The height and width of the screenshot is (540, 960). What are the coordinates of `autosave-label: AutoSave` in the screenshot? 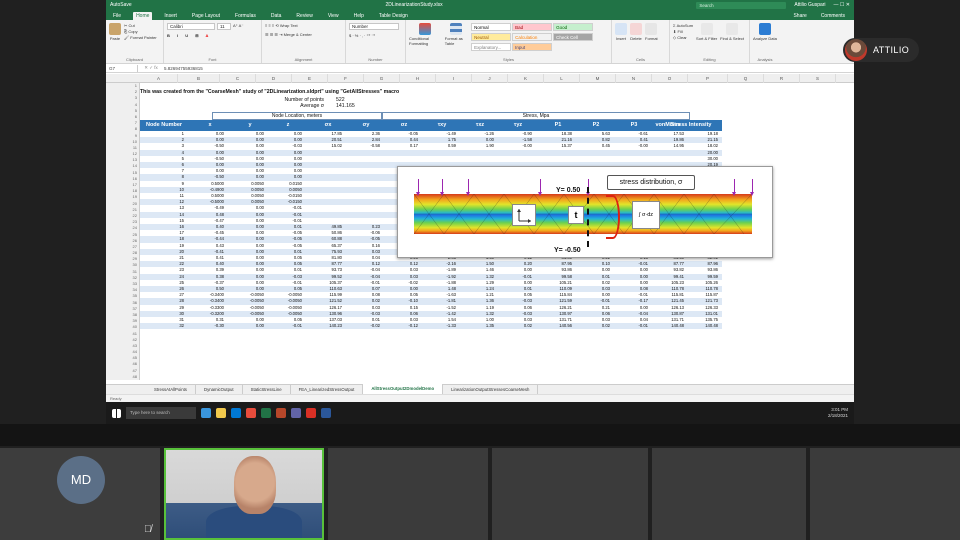 It's located at (121, 5).